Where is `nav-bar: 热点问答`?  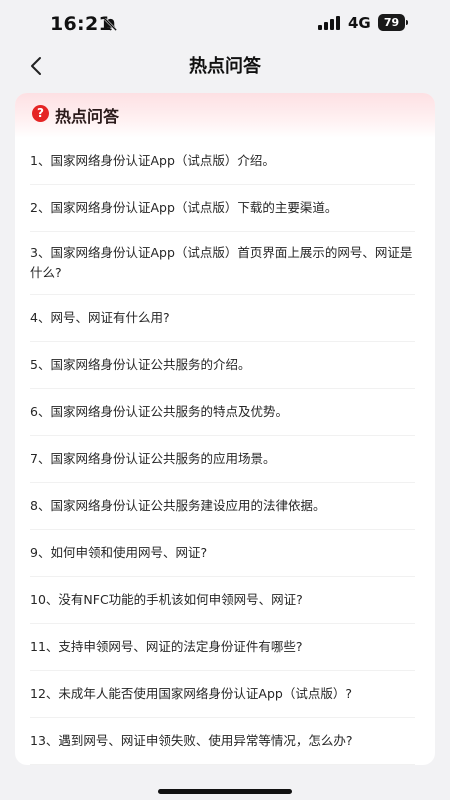
nav-bar: 热点问答 is located at coordinates (225, 66).